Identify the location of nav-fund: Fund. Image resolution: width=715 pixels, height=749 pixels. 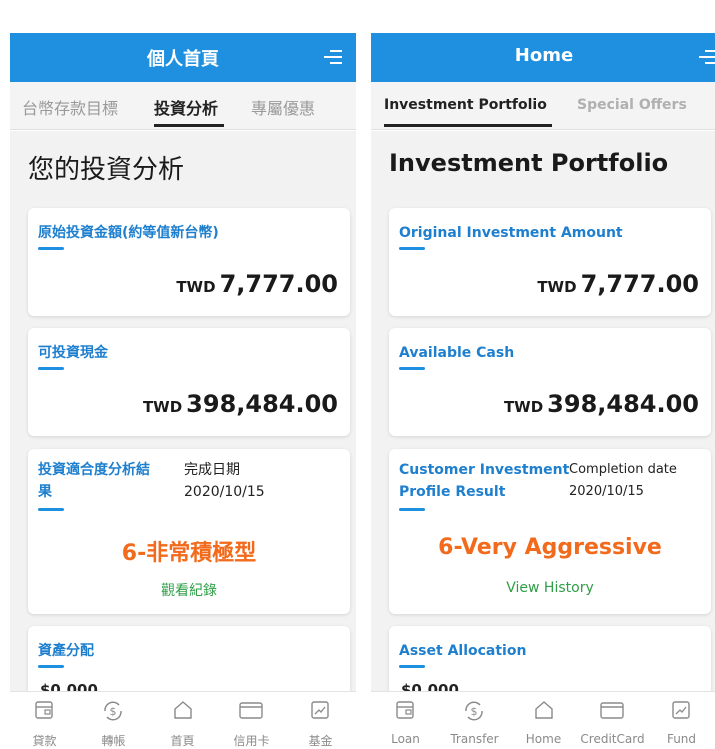
(681, 720).